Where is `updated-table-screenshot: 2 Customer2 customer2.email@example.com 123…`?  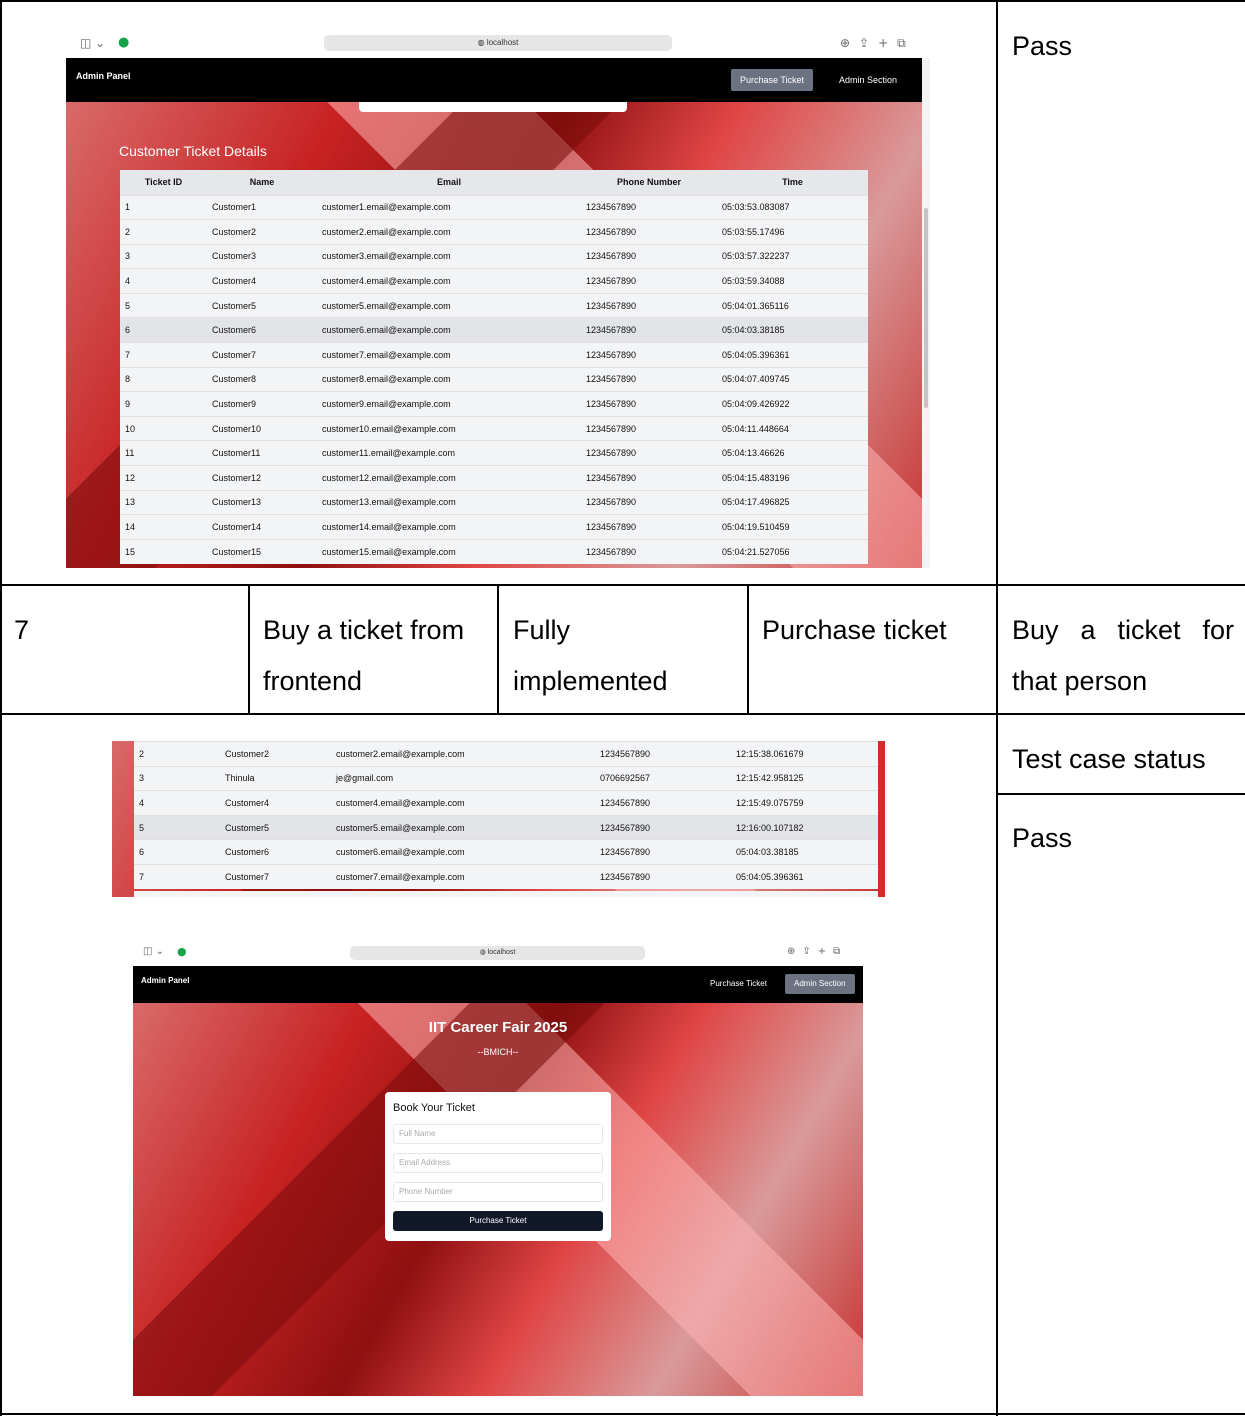
updated-table-screenshot: 2 Customer2 customer2.email@example.com 123… is located at coordinates (498, 819).